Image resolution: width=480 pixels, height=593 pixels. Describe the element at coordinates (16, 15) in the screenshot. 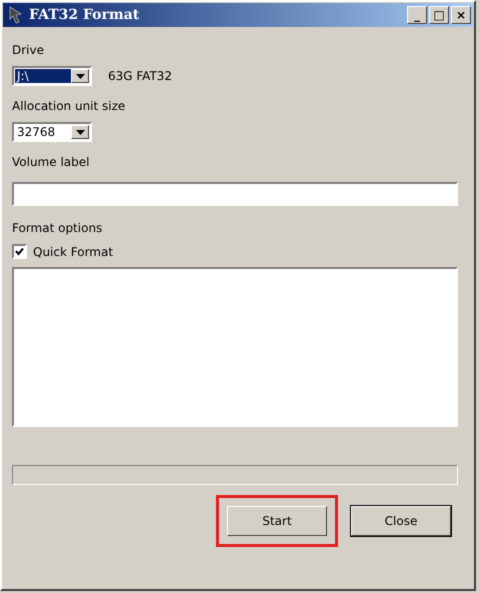

I see `cursor-icon` at that location.